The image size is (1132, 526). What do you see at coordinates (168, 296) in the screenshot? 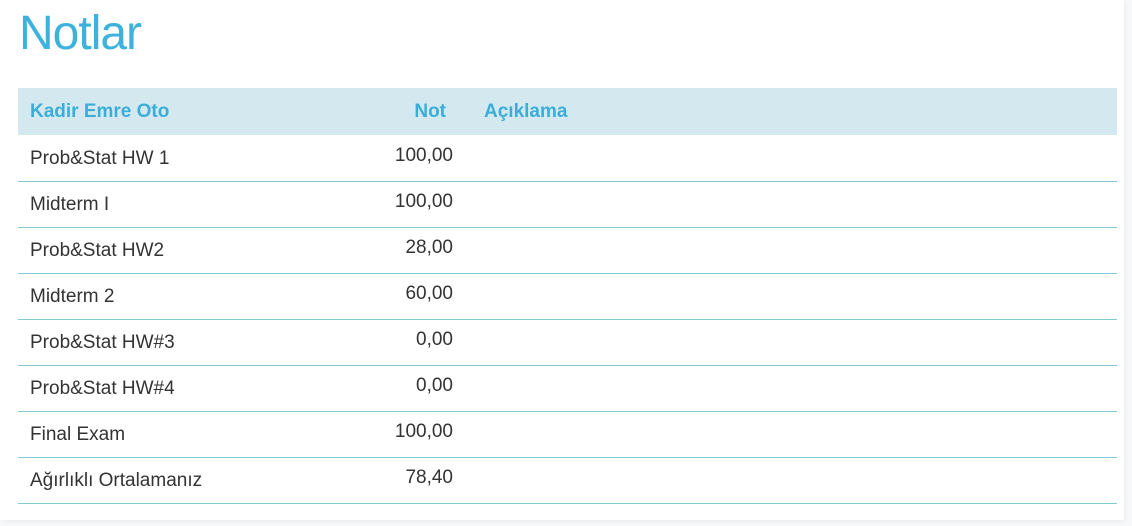
I see `assessment-name: Midterm 2` at bounding box center [168, 296].